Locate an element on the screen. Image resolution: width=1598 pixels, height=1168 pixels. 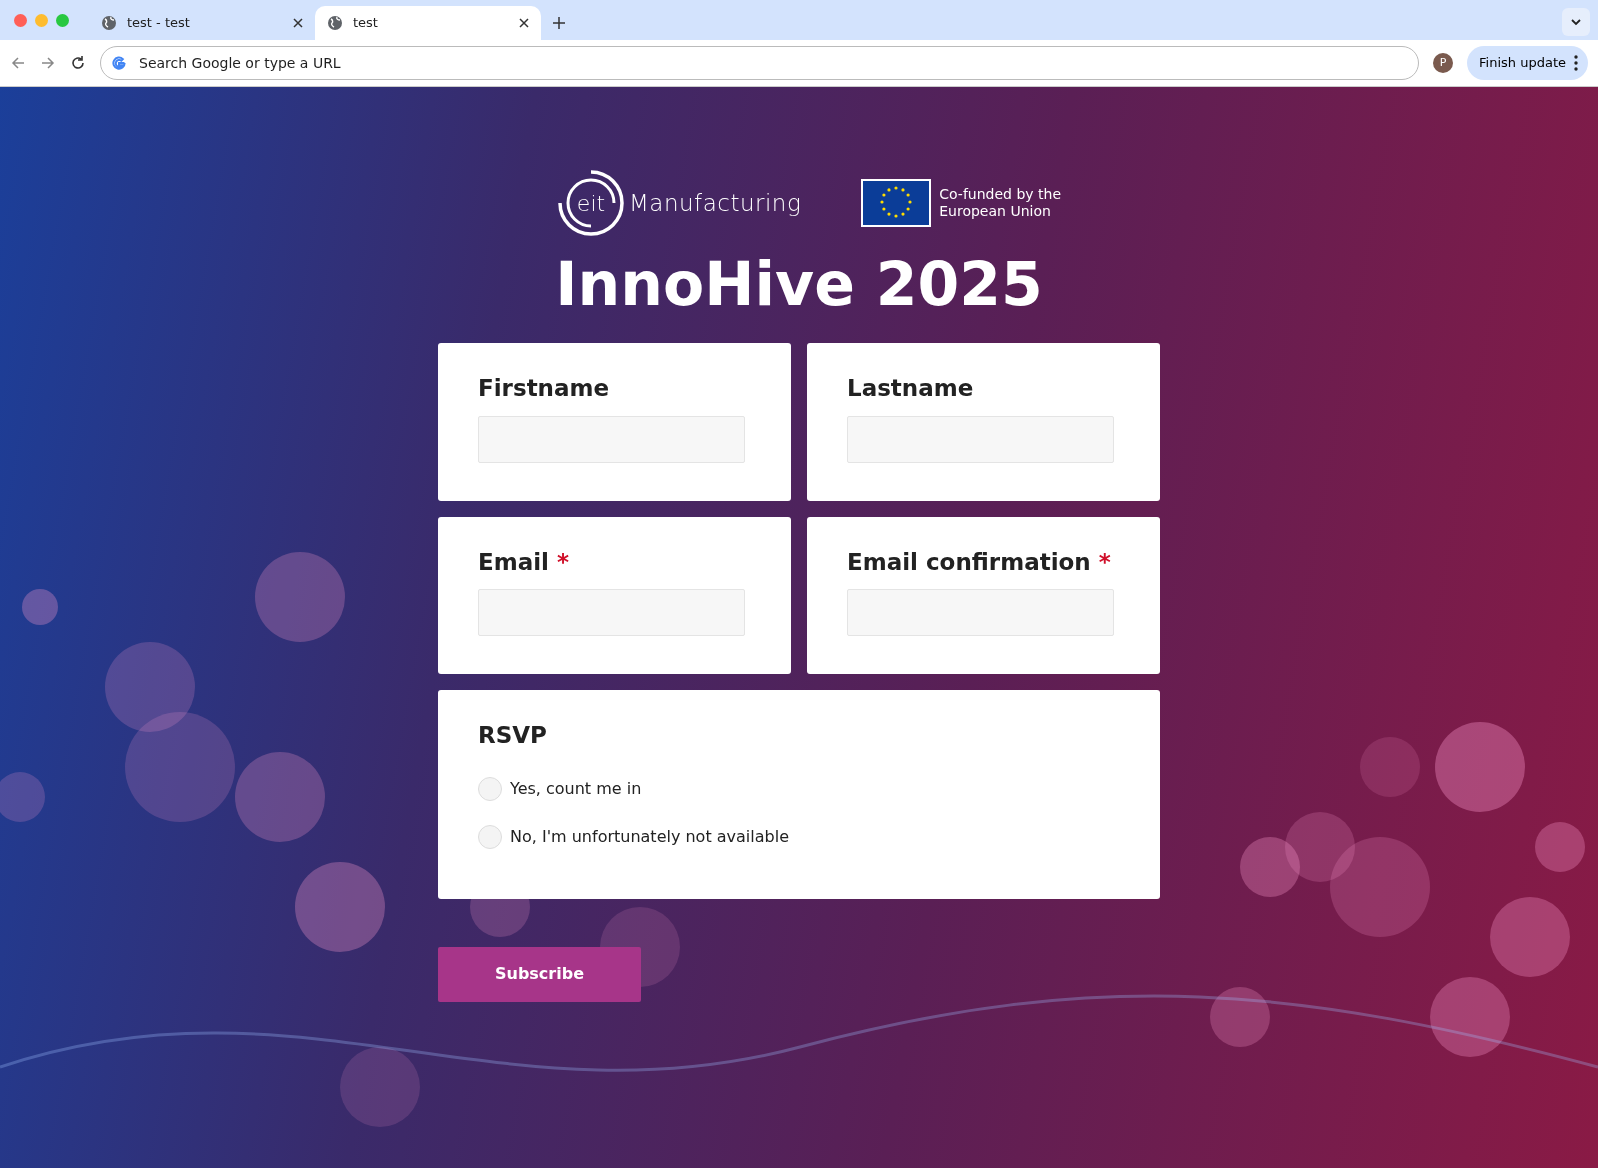
back-icon is located at coordinates (18, 63).